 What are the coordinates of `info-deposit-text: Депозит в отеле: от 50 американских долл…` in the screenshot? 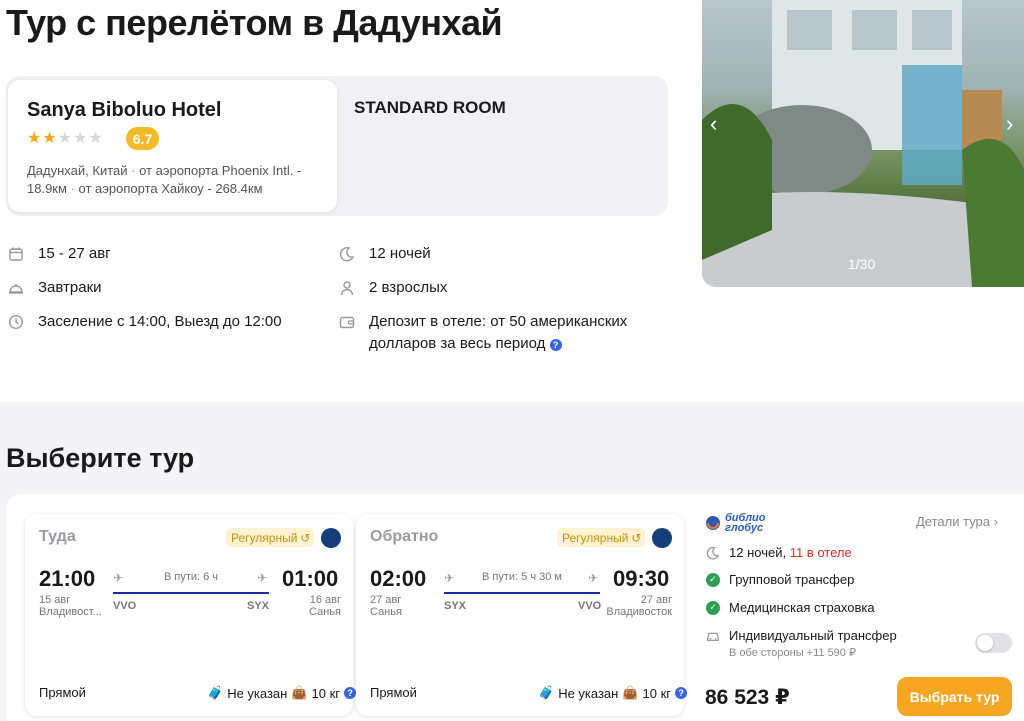 It's located at (498, 332).